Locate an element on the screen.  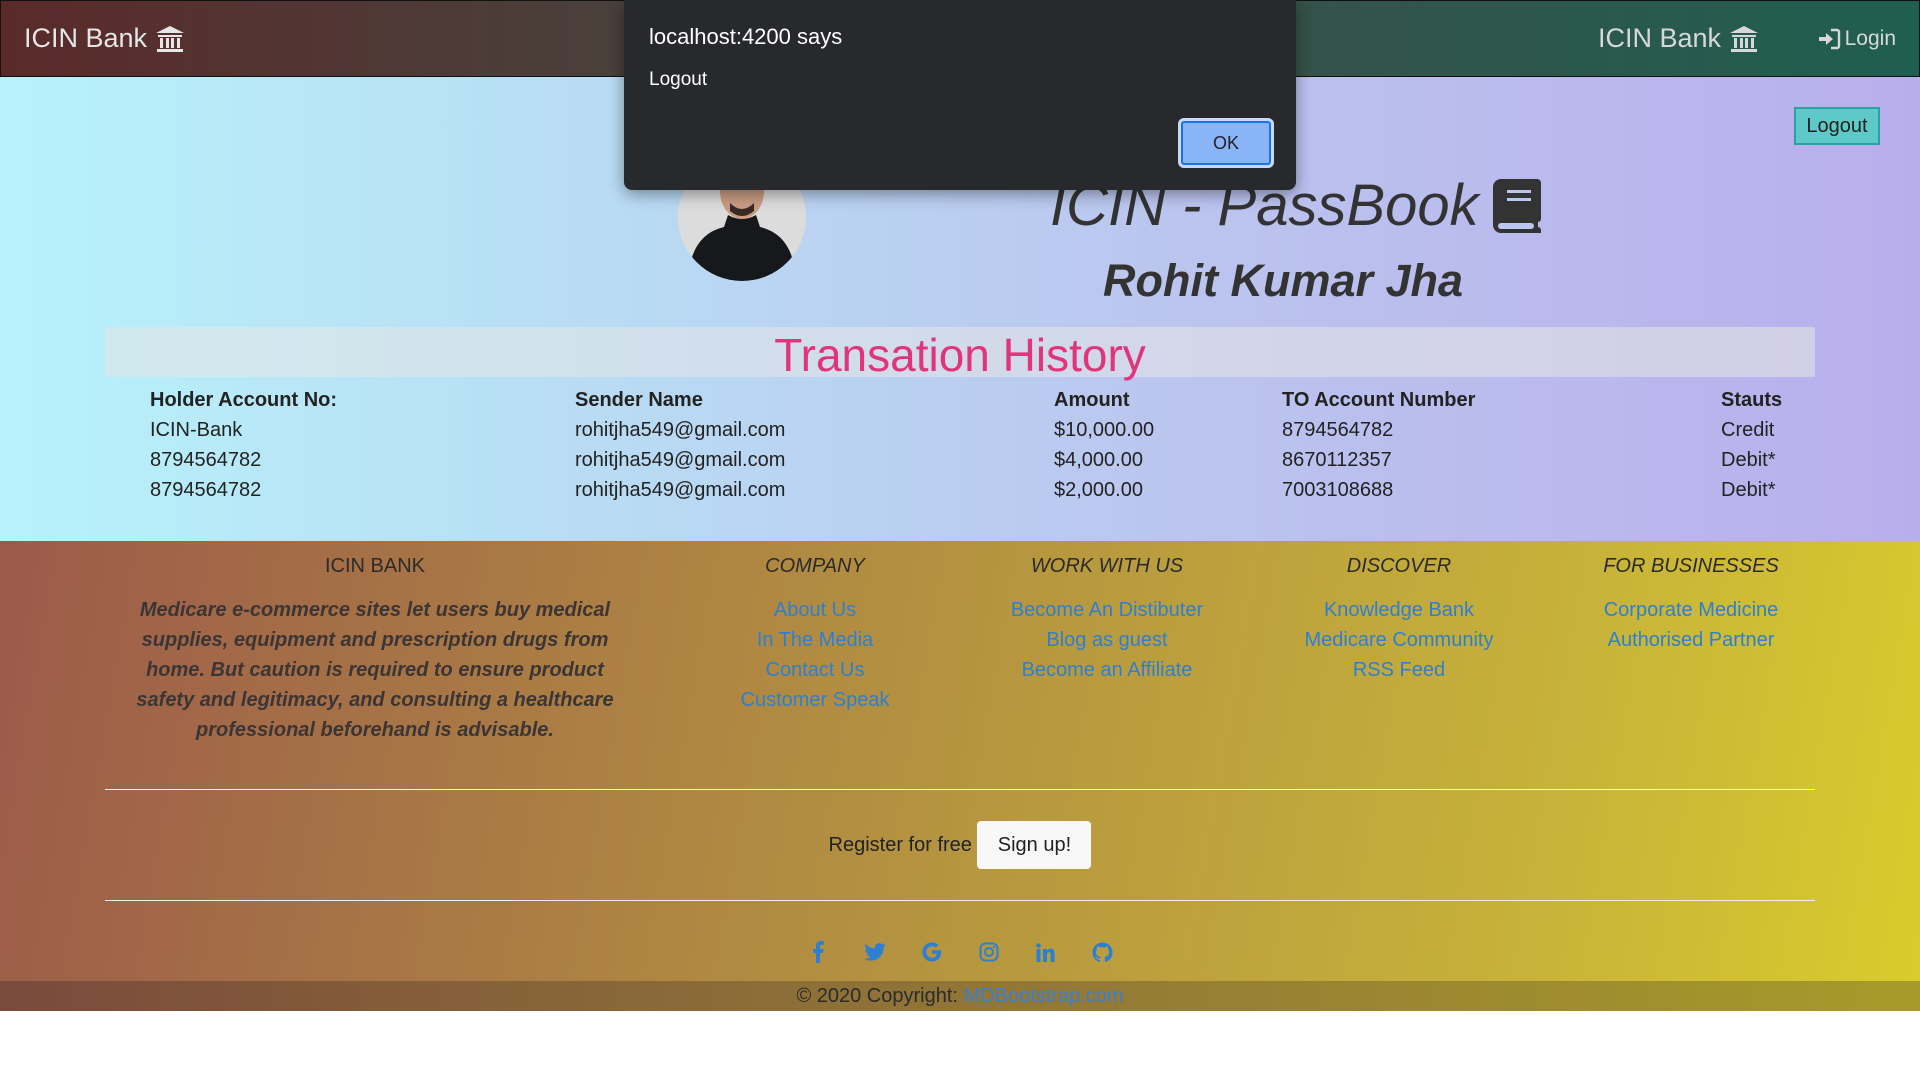
column-header: Amount is located at coordinates (1092, 400).